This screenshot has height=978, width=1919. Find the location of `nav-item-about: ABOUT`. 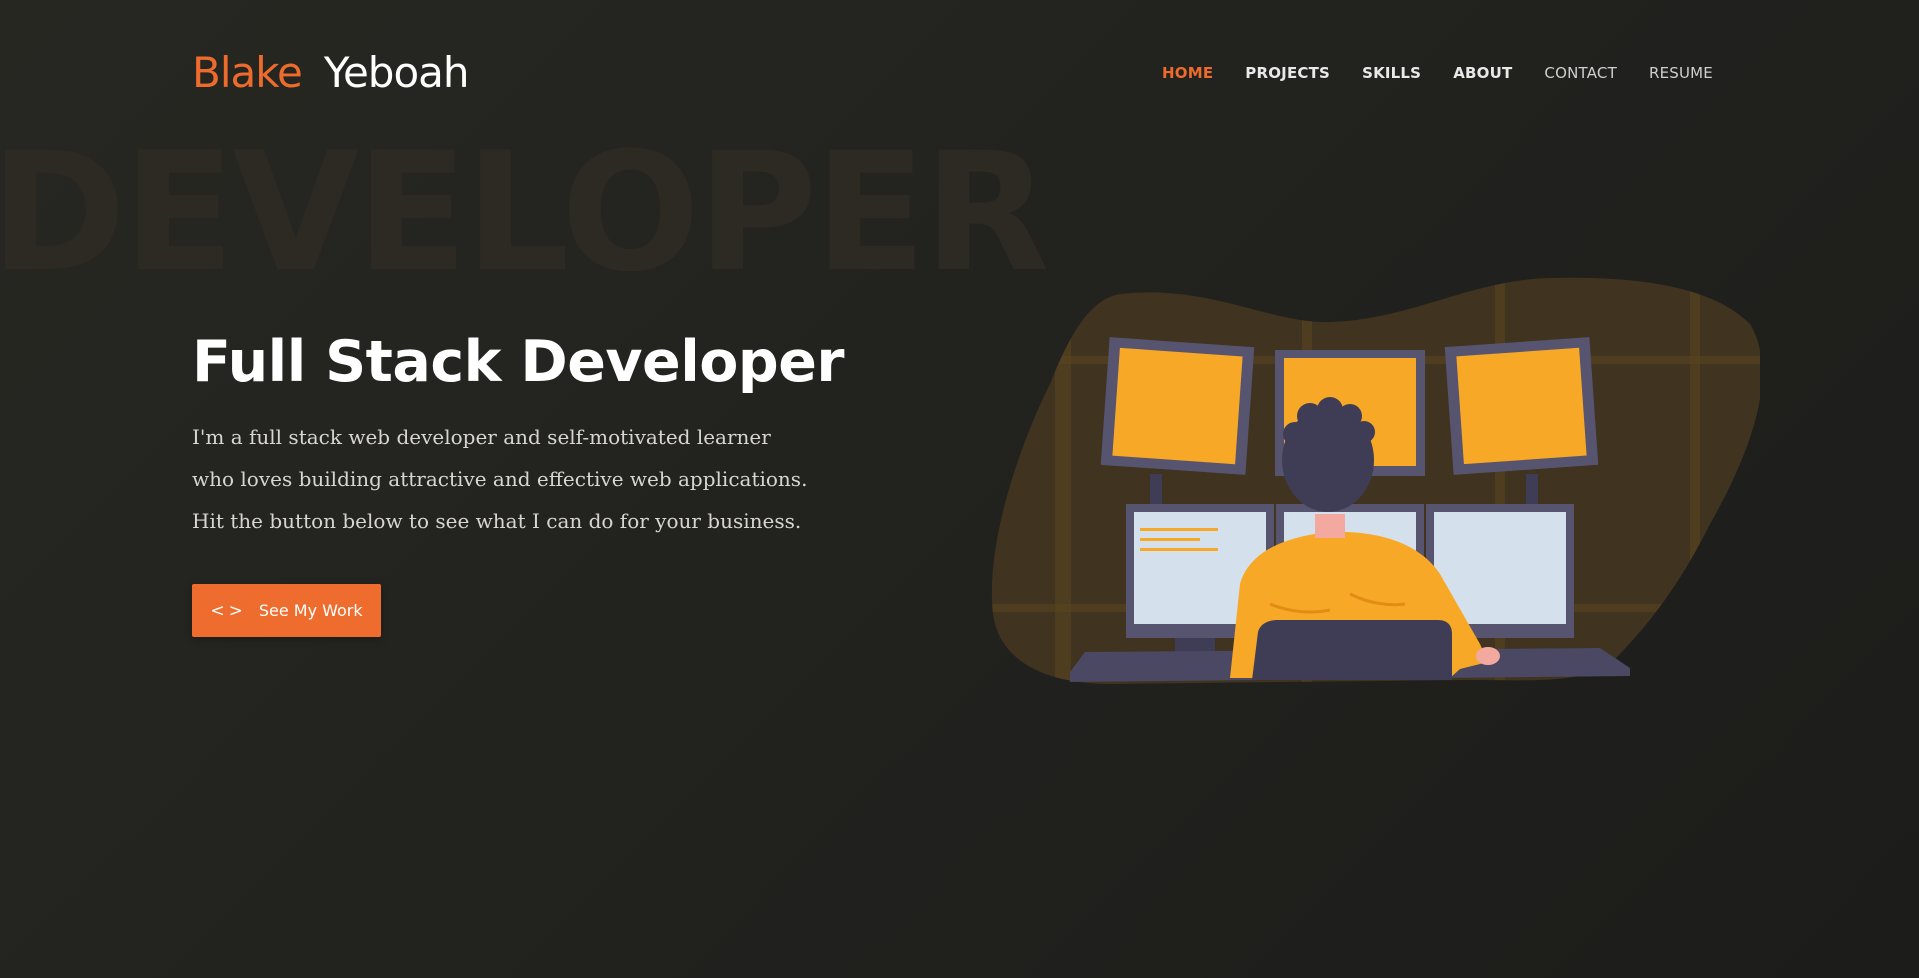

nav-item-about: ABOUT is located at coordinates (1482, 73).